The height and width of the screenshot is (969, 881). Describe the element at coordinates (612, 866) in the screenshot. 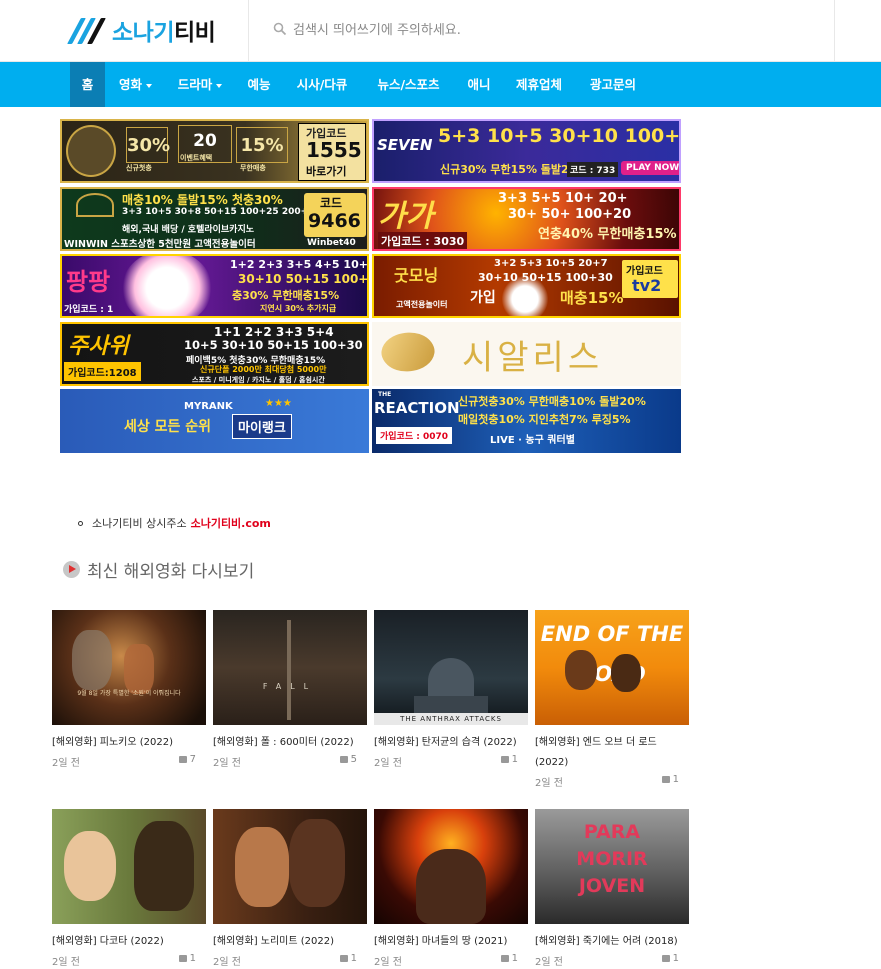

I see `movie-thumbnail: PARA MORIR JOVEN` at that location.